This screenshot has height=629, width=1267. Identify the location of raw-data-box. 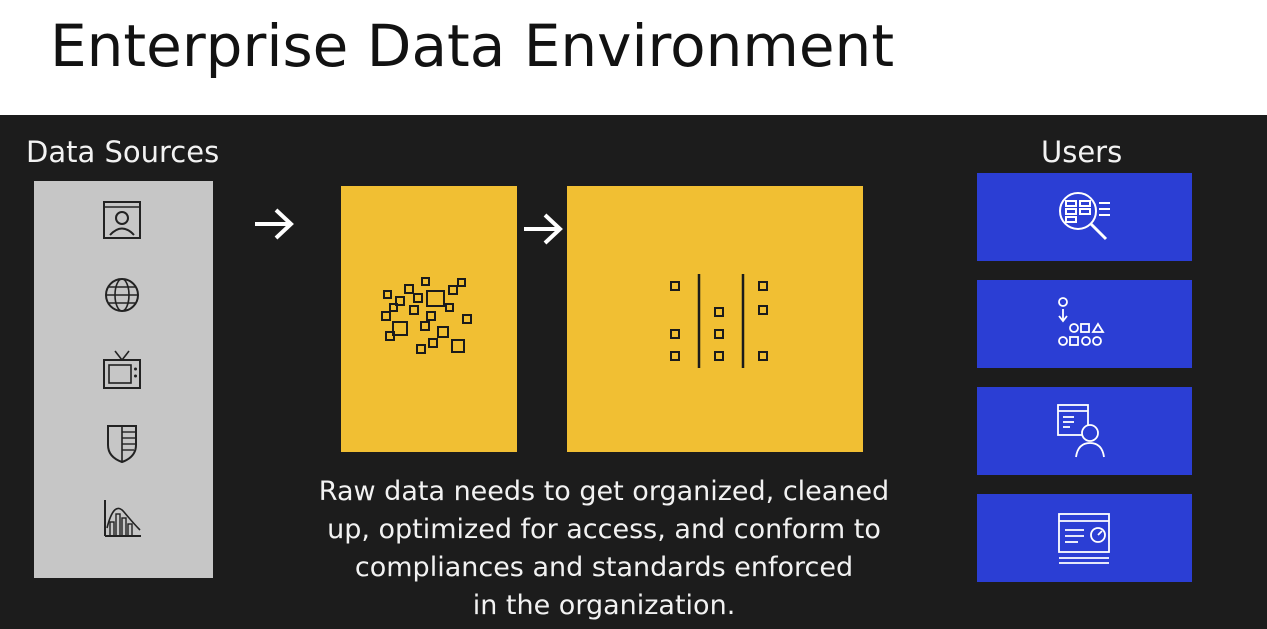
(429, 319).